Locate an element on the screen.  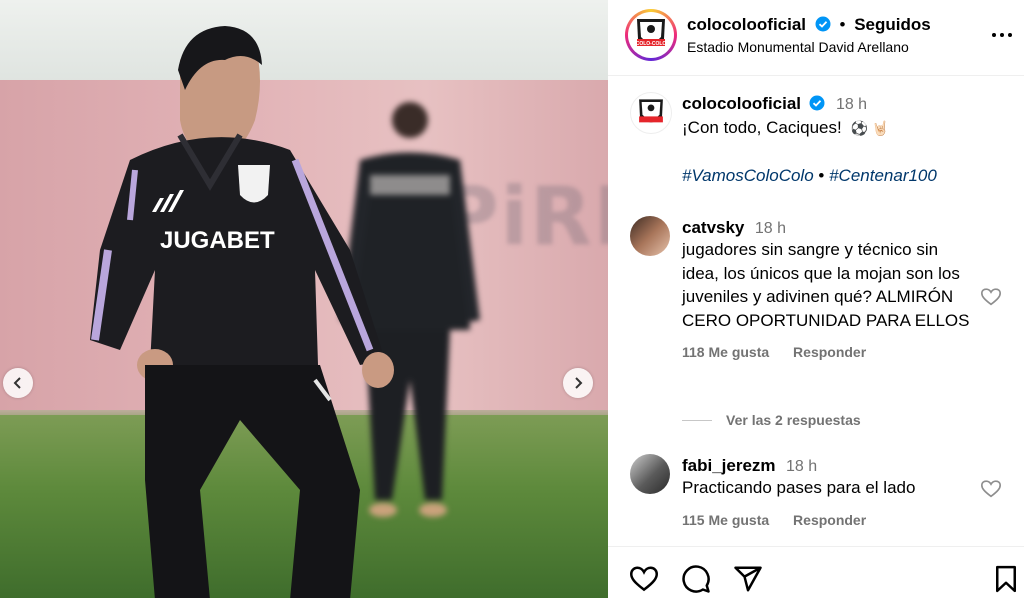
chevron-right-icon is located at coordinates (579, 383).